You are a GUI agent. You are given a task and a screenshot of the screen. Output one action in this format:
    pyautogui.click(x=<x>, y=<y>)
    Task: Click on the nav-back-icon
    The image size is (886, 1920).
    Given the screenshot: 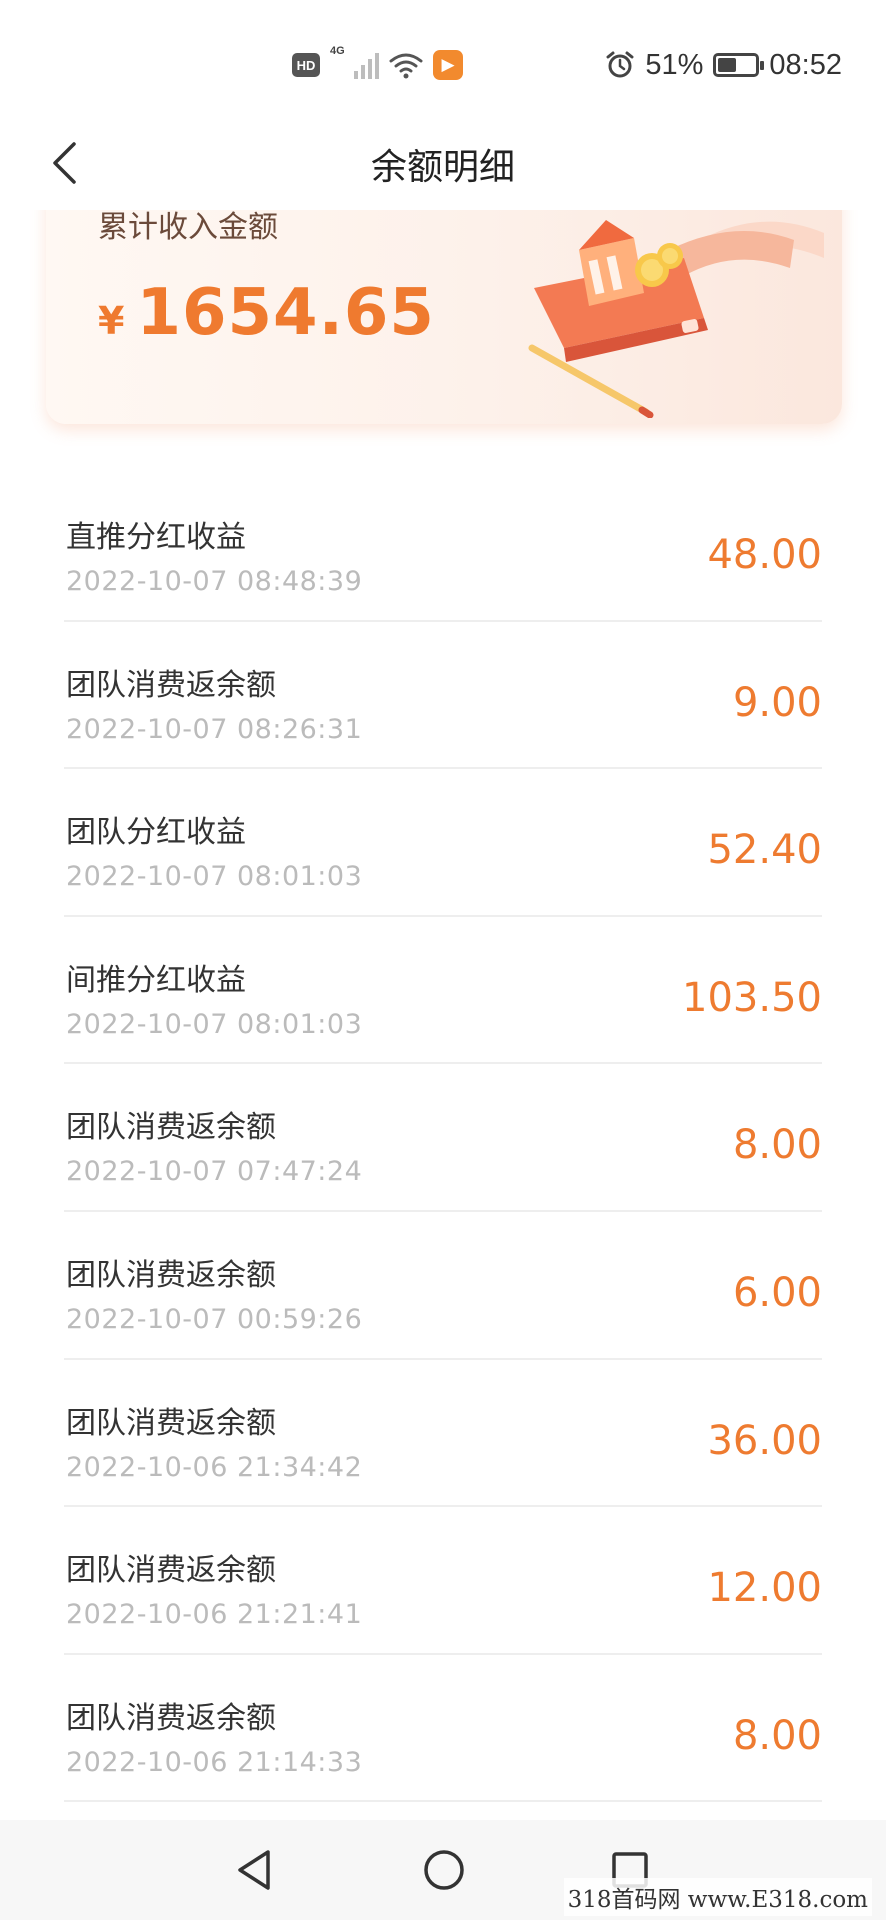 What is the action you would take?
    pyautogui.click(x=254, y=1870)
    